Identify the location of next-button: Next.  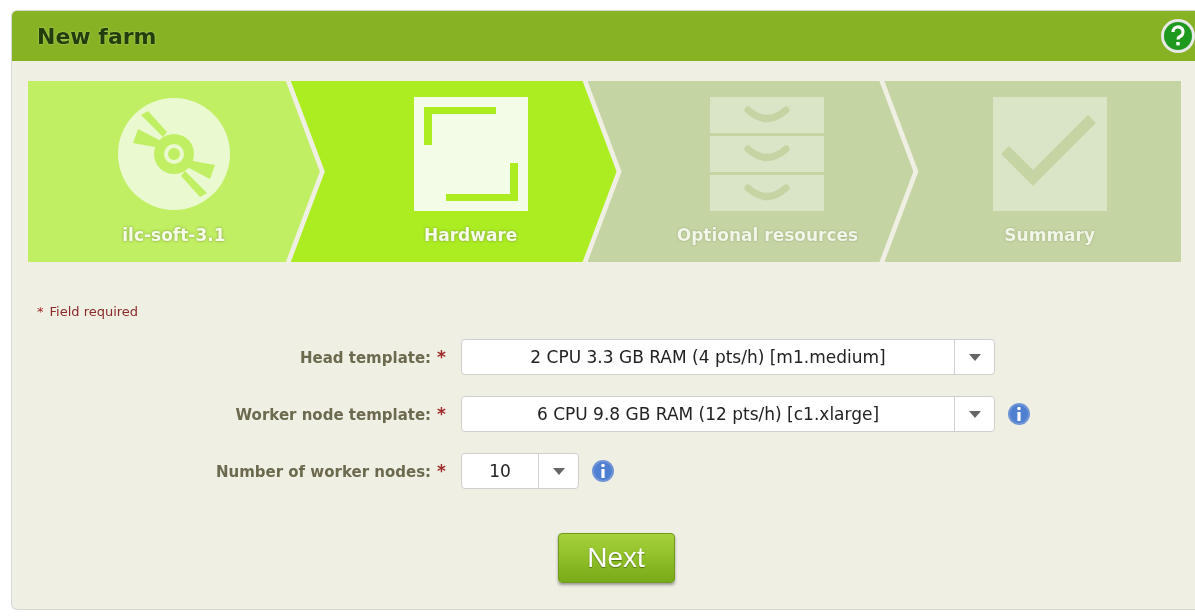
(616, 558).